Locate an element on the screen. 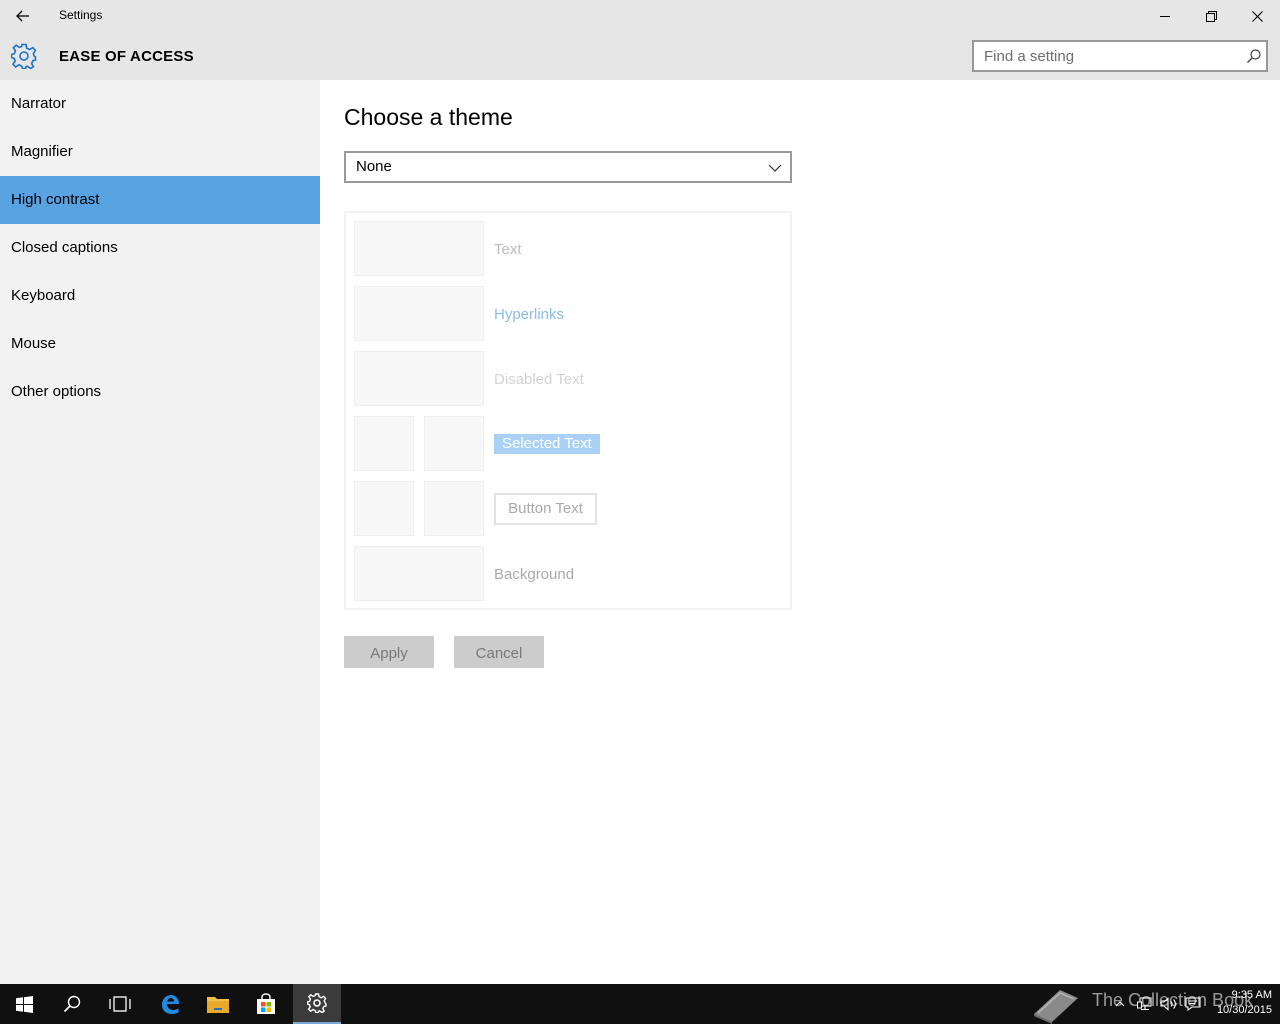  taskbar-clock: 9:35 AM 10/30/2015 is located at coordinates (1240, 1003).